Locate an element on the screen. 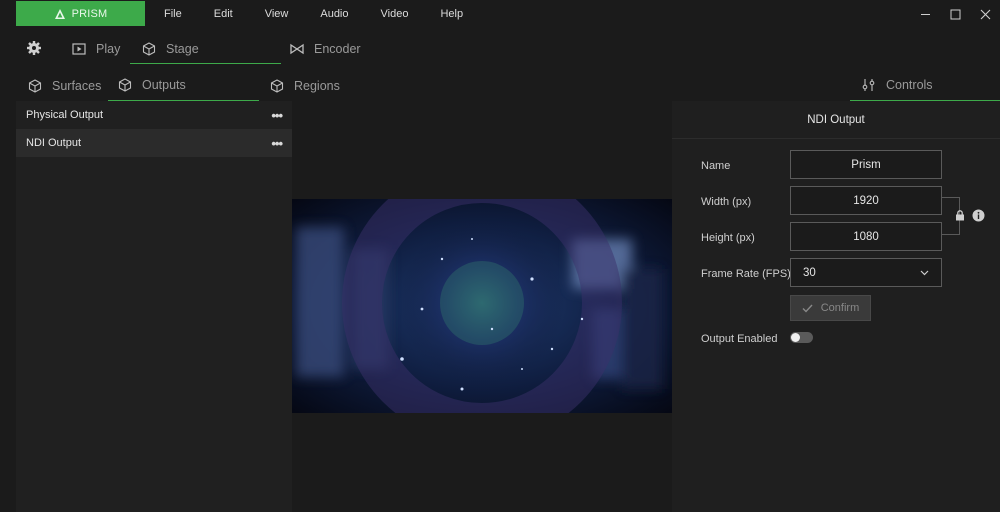  play-icon is located at coordinates (79, 49).